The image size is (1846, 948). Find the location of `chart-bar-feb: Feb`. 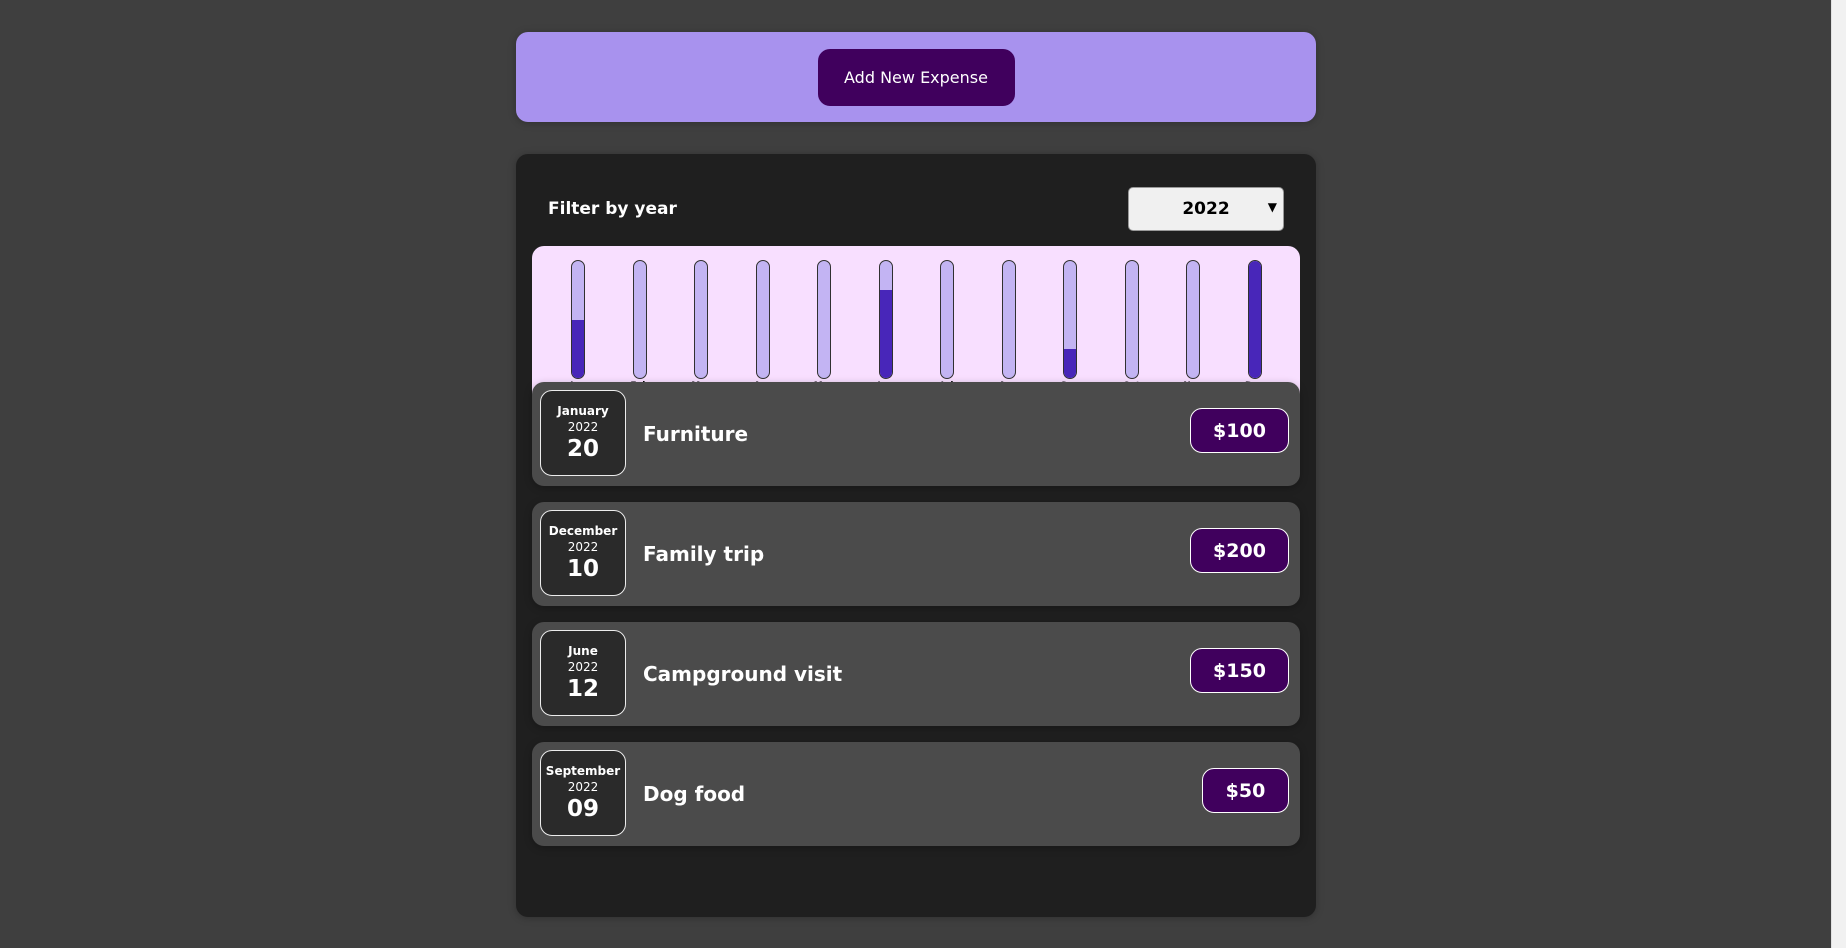

chart-bar-feb: Feb is located at coordinates (640, 325).